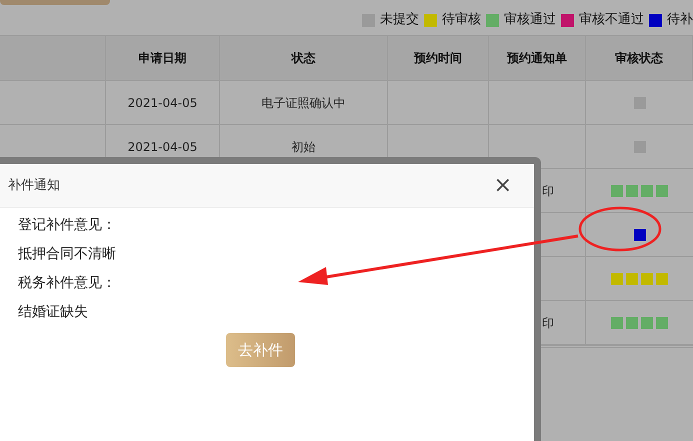 Image resolution: width=693 pixels, height=441 pixels. What do you see at coordinates (304, 147) in the screenshot?
I see `table-cell-text: 初始` at bounding box center [304, 147].